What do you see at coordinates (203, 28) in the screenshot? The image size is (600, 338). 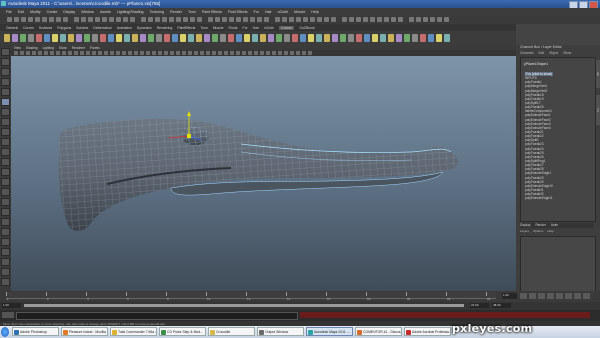 I see `shelf-tab: Toon` at bounding box center [203, 28].